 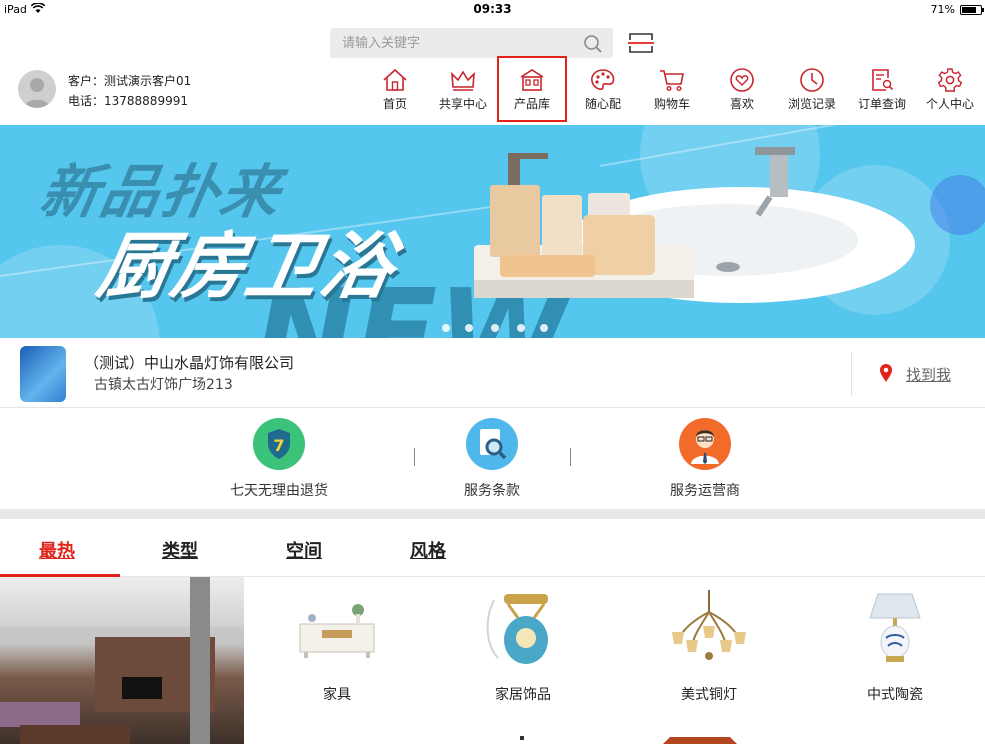 I want to click on nav-item-cart: 购物车, so click(x=672, y=92).